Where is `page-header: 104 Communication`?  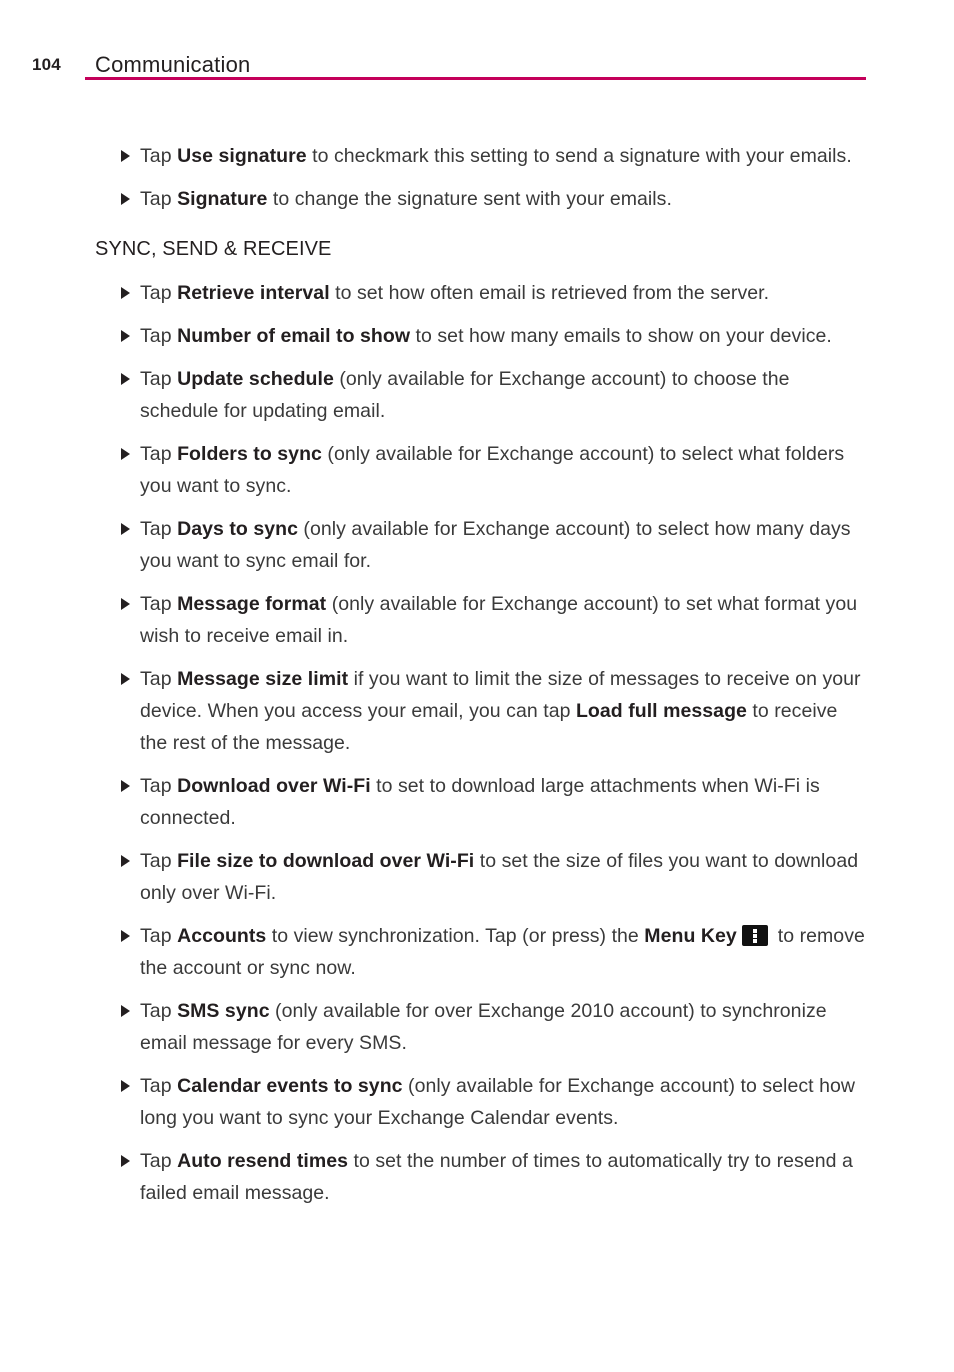
page-header: 104 Communication is located at coordinates (477, 69).